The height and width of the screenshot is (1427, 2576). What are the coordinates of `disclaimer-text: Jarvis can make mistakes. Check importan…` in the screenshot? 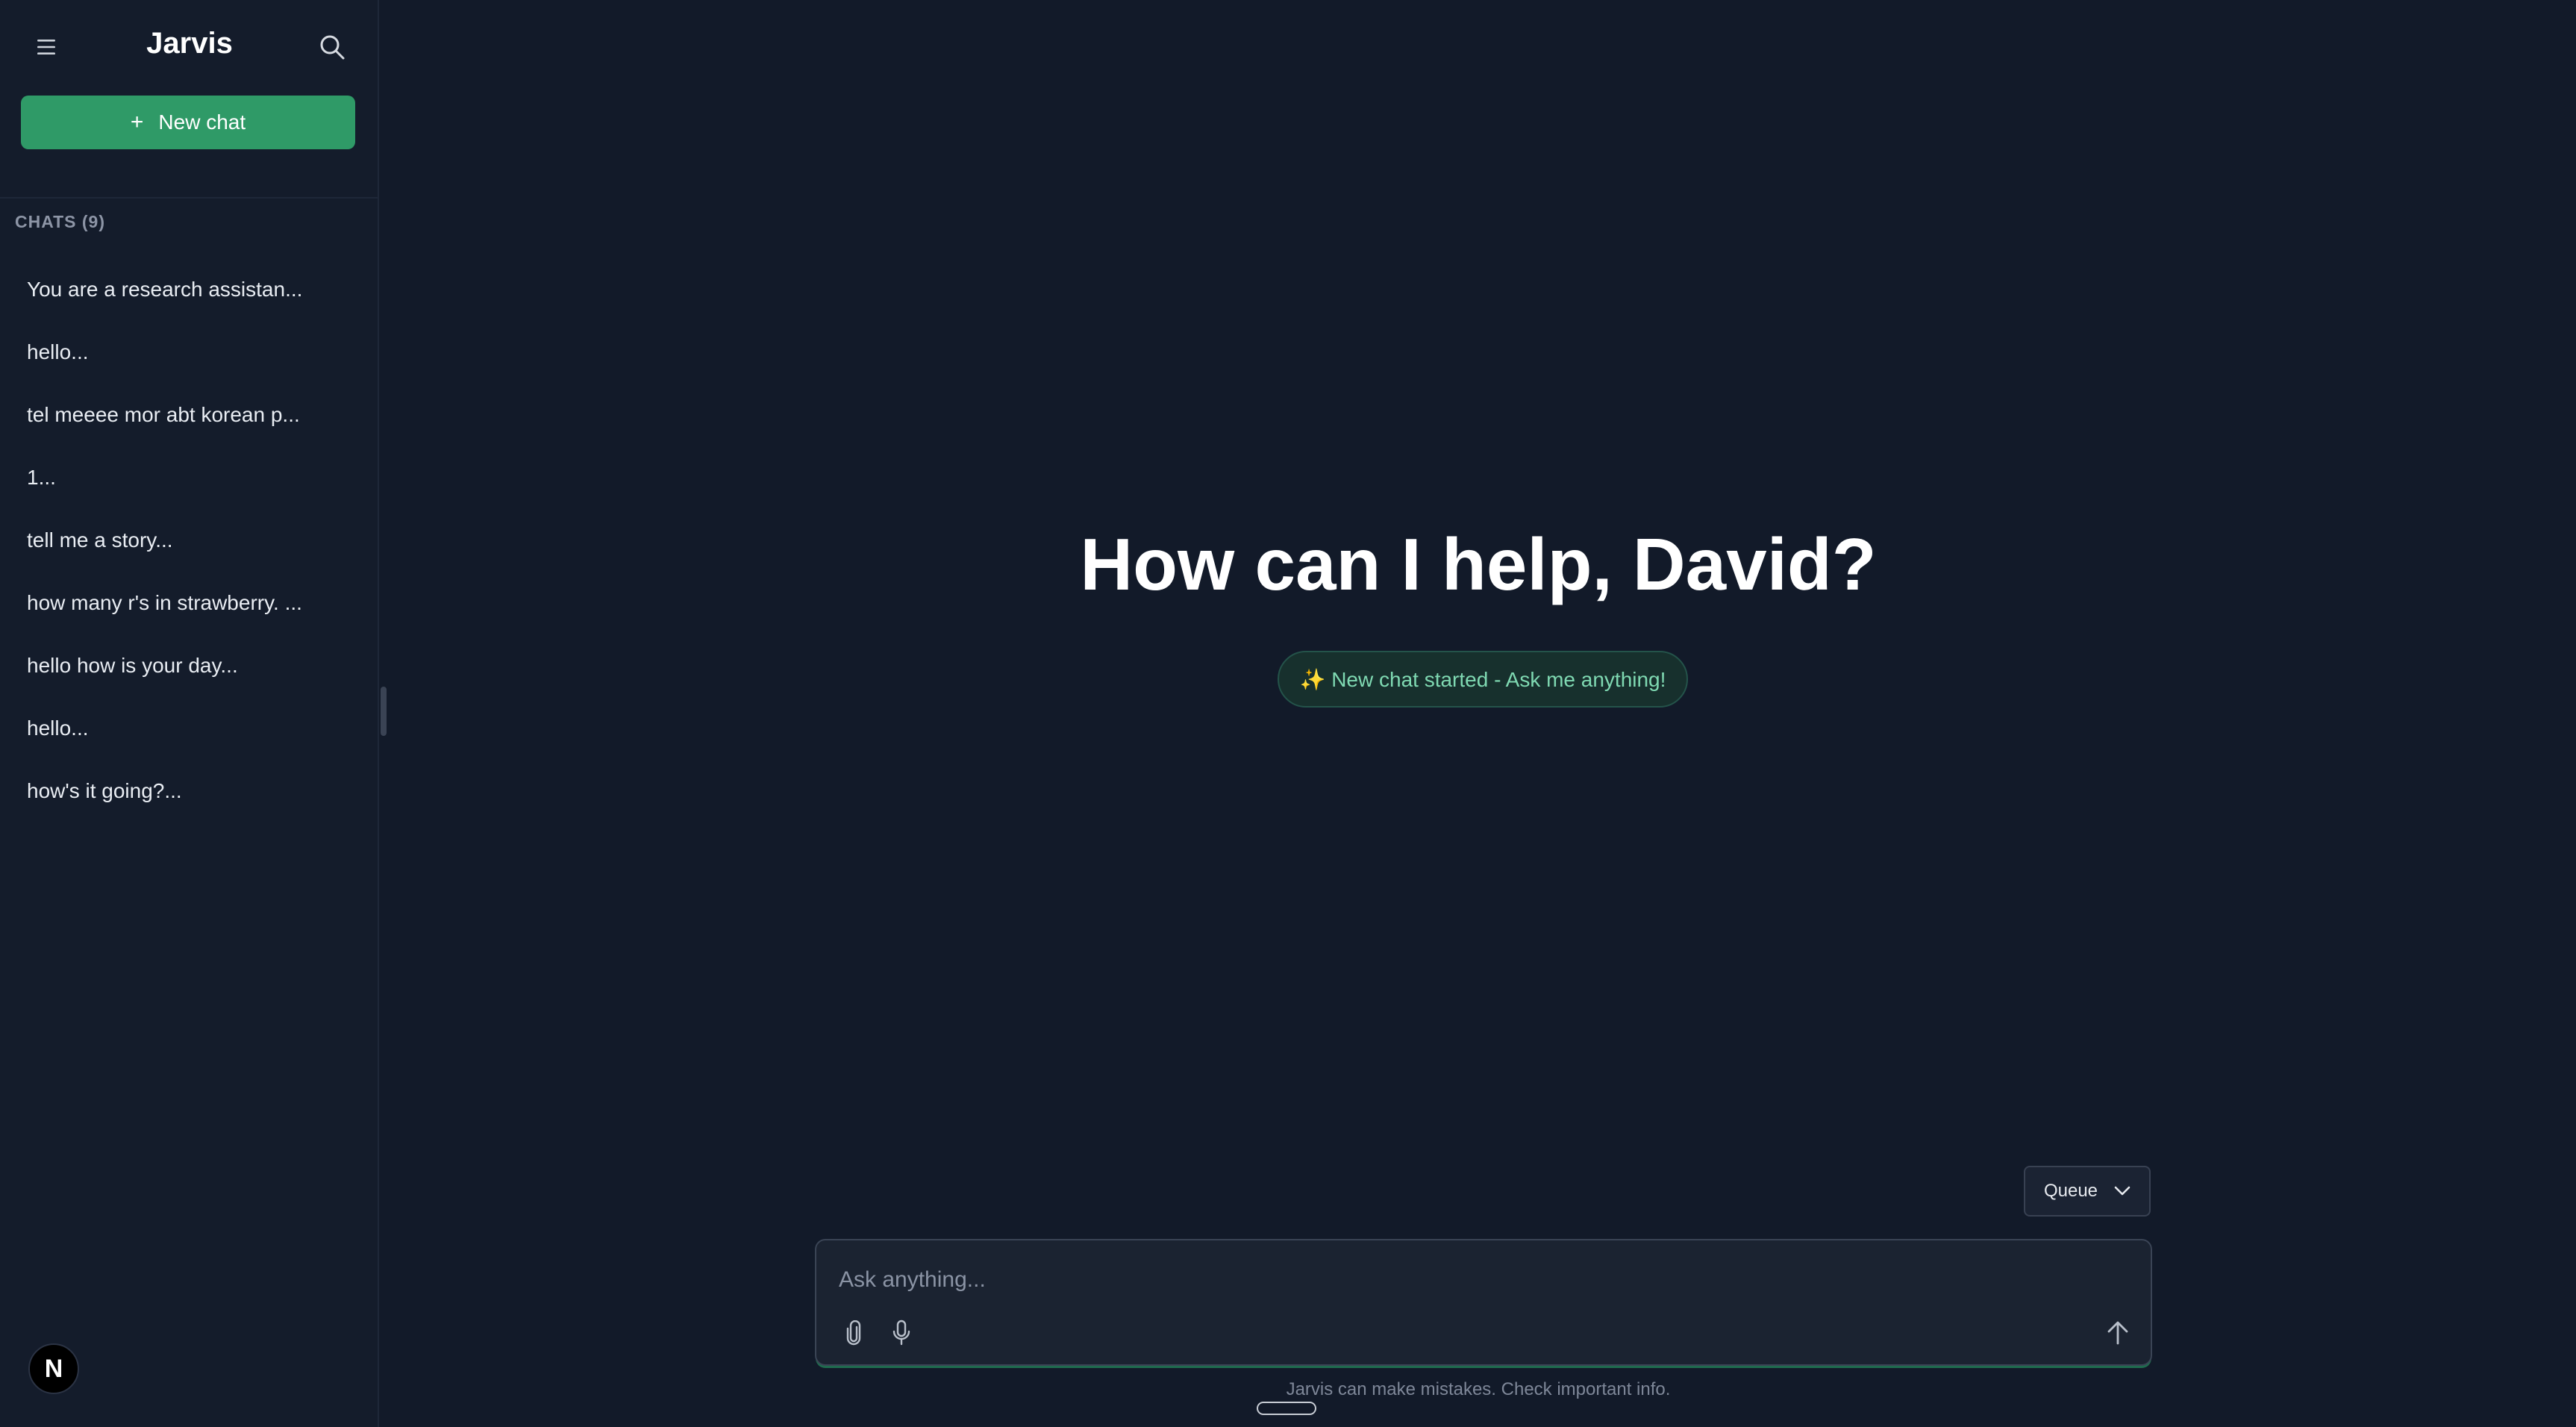 It's located at (1478, 1389).